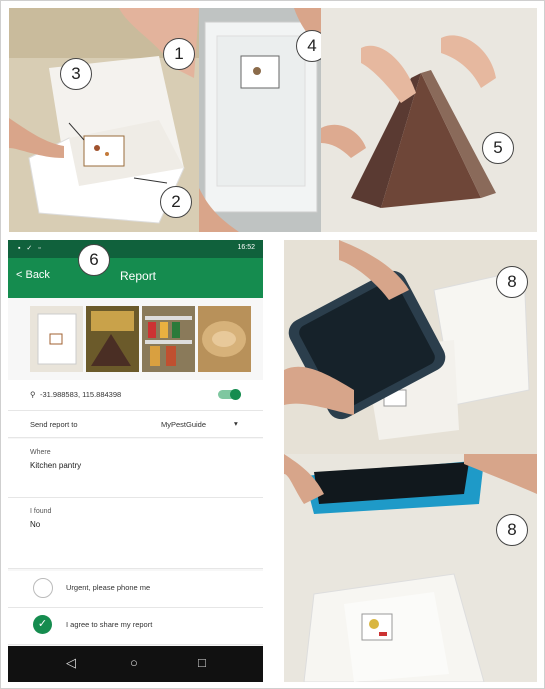  Describe the element at coordinates (54, 424) in the screenshot. I see `send-to-label: Send report to` at that location.